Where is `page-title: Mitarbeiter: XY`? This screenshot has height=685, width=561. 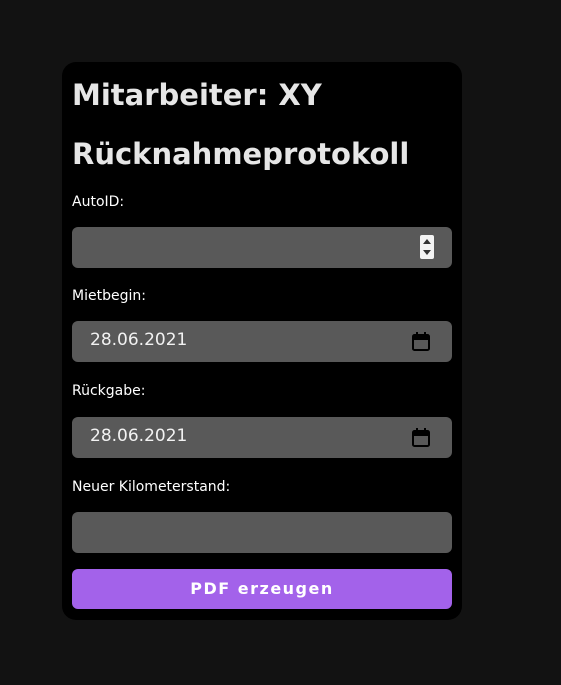 page-title: Mitarbeiter: XY is located at coordinates (197, 95).